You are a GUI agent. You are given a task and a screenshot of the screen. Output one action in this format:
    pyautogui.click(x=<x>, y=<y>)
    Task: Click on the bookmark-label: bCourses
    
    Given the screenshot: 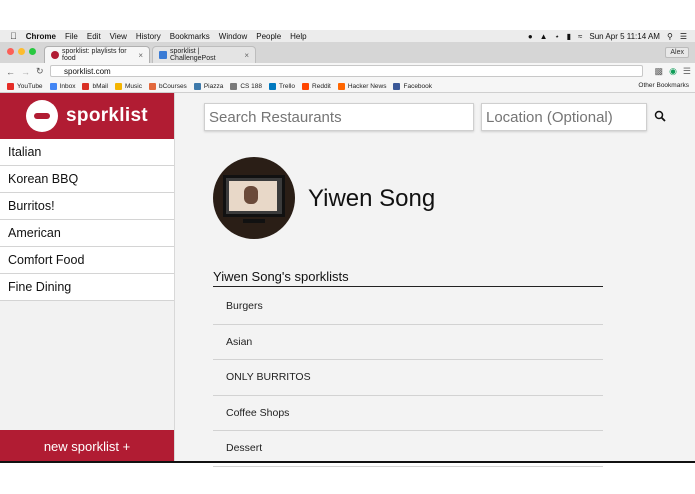 What is the action you would take?
    pyautogui.click(x=172, y=86)
    